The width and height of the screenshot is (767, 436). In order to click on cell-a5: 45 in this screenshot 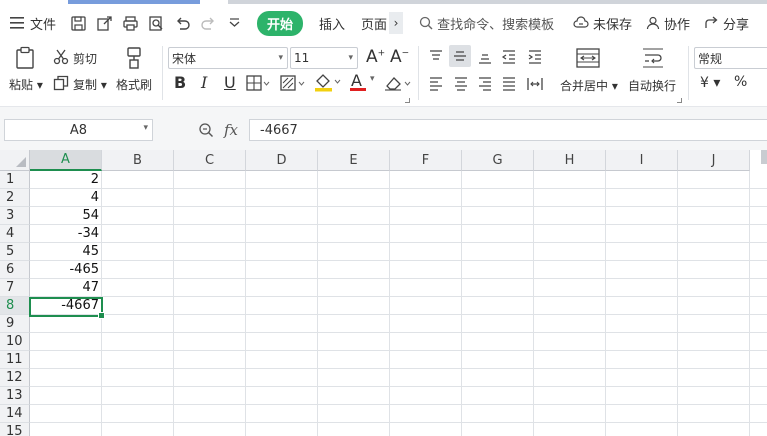, I will do `click(66, 252)`.